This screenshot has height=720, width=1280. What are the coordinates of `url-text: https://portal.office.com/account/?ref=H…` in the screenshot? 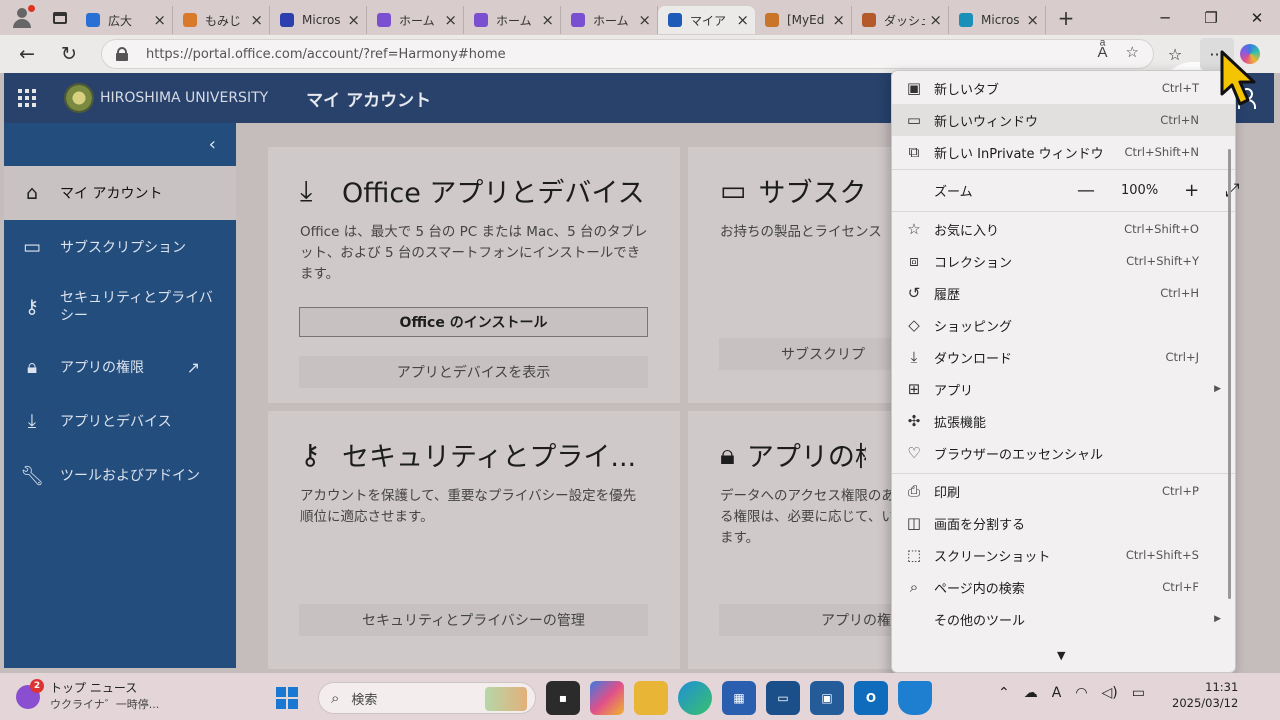 It's located at (326, 54).